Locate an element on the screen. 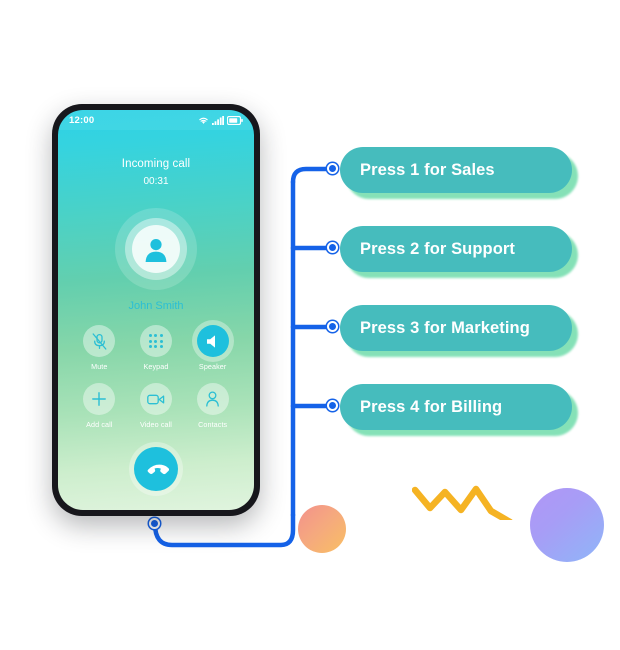  keypad-button is located at coordinates (155, 341).